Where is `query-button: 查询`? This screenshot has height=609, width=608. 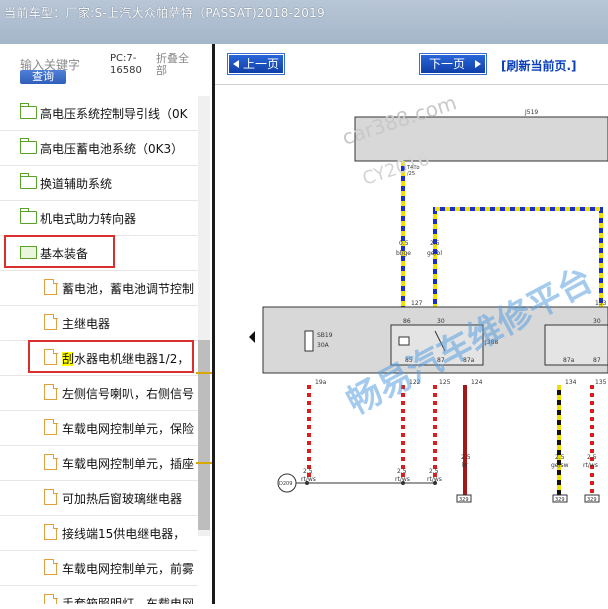
query-button: 查询 is located at coordinates (43, 77).